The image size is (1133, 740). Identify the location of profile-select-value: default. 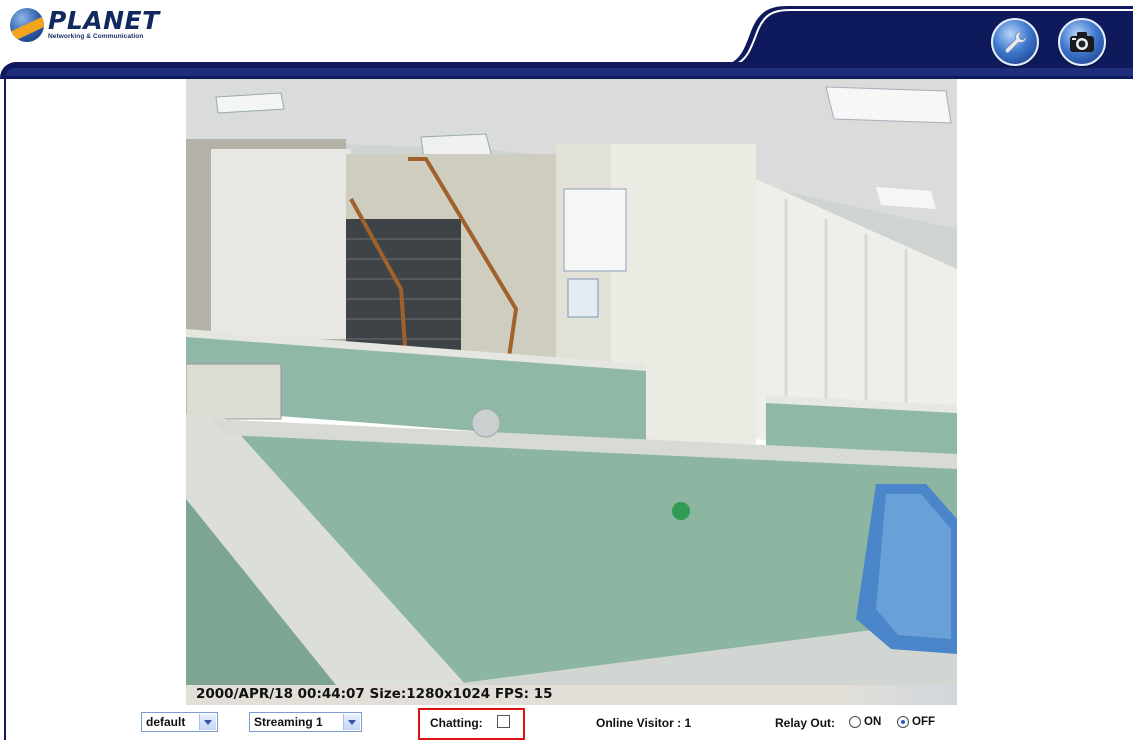
(166, 722).